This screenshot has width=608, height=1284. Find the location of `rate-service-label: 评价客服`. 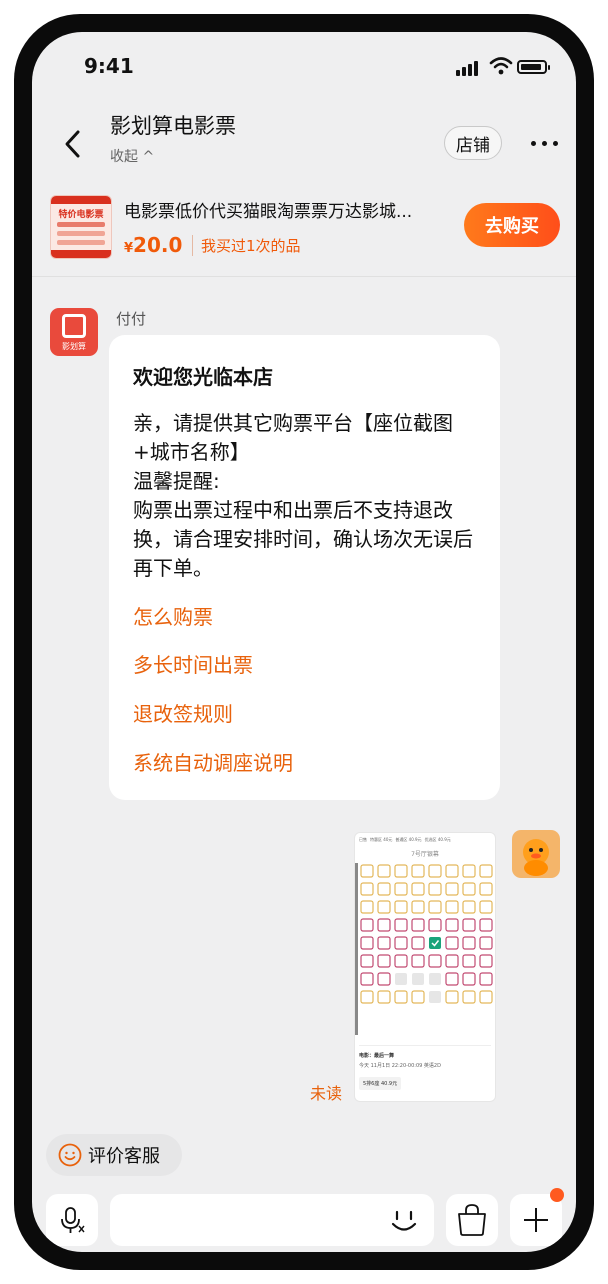

rate-service-label: 评价客服 is located at coordinates (124, 1156).